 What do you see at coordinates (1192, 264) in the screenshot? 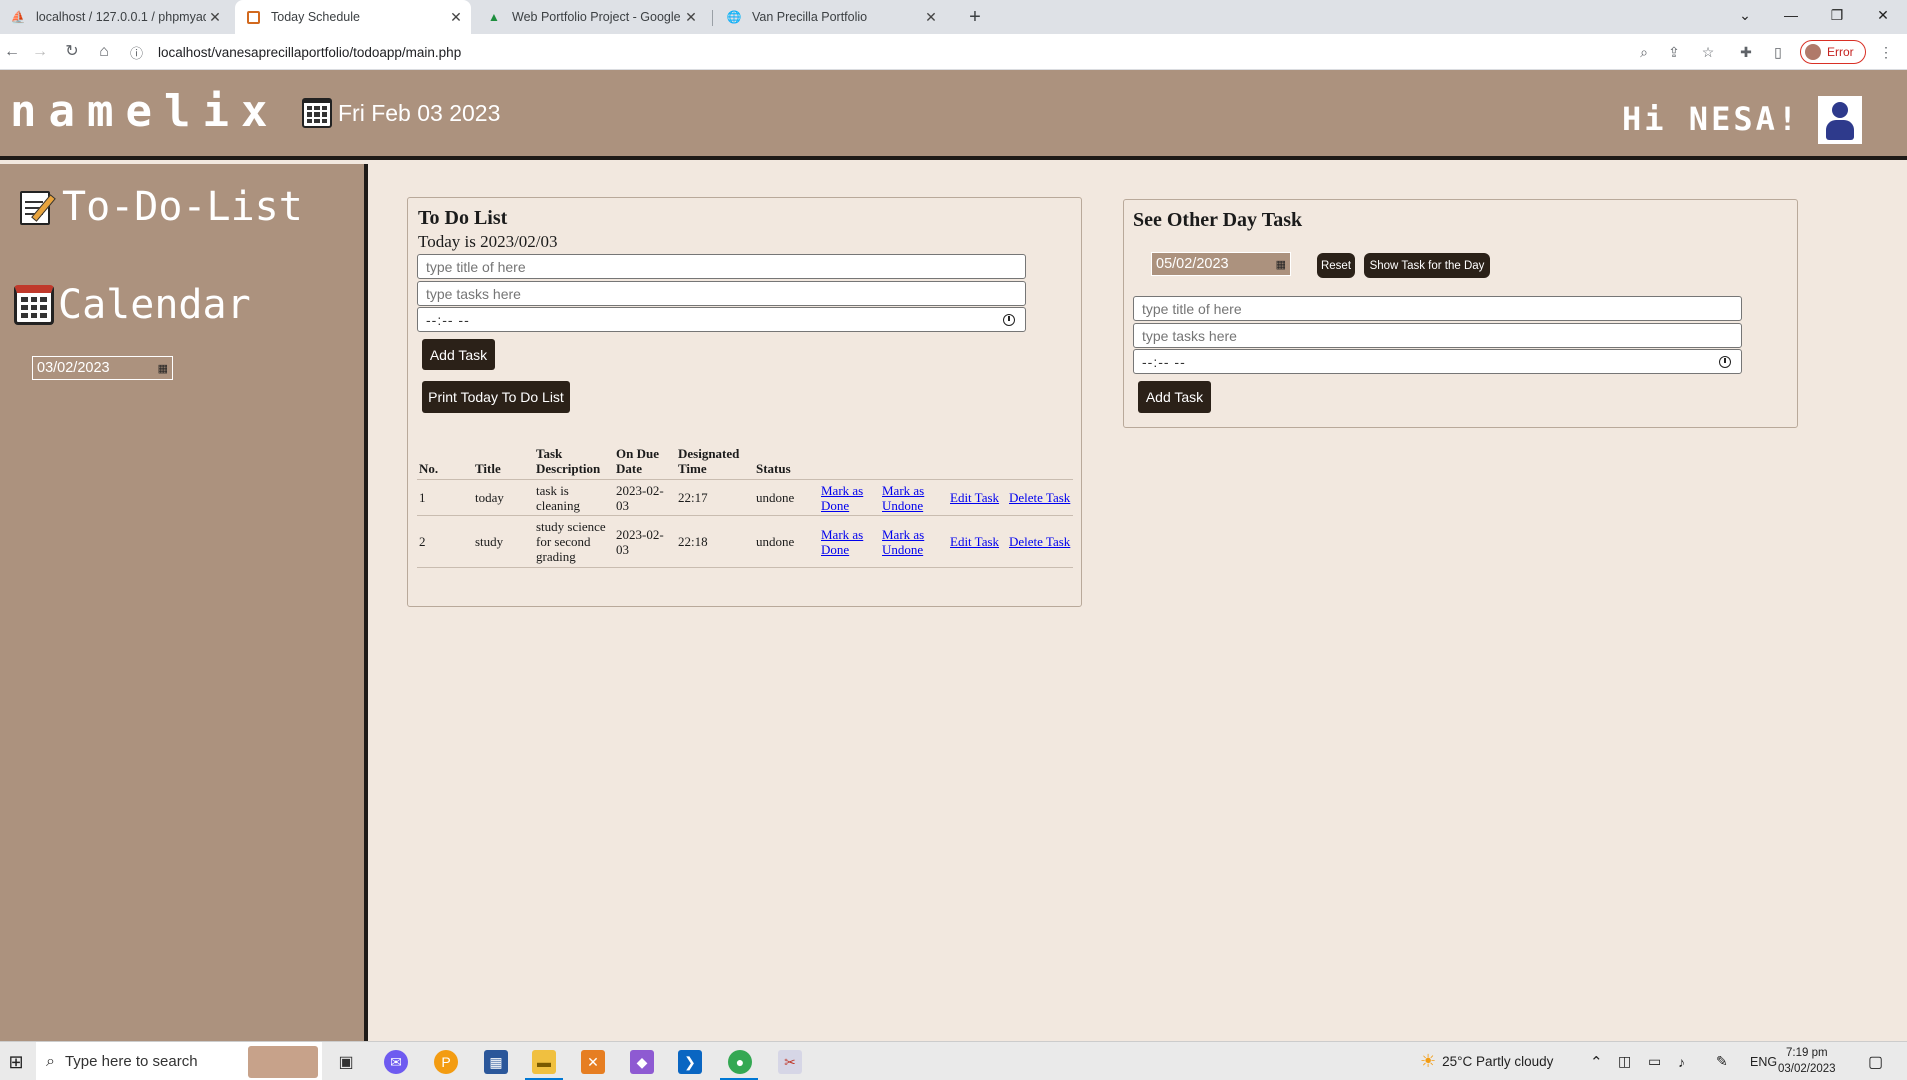
I see `date-value: 05/02/2023` at bounding box center [1192, 264].